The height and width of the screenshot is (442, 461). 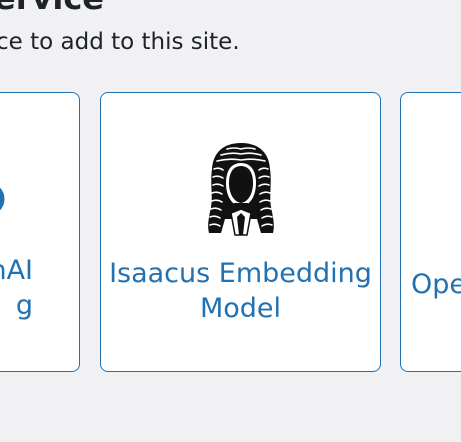 What do you see at coordinates (24, 305) in the screenshot?
I see `service-card-title-line: g` at bounding box center [24, 305].